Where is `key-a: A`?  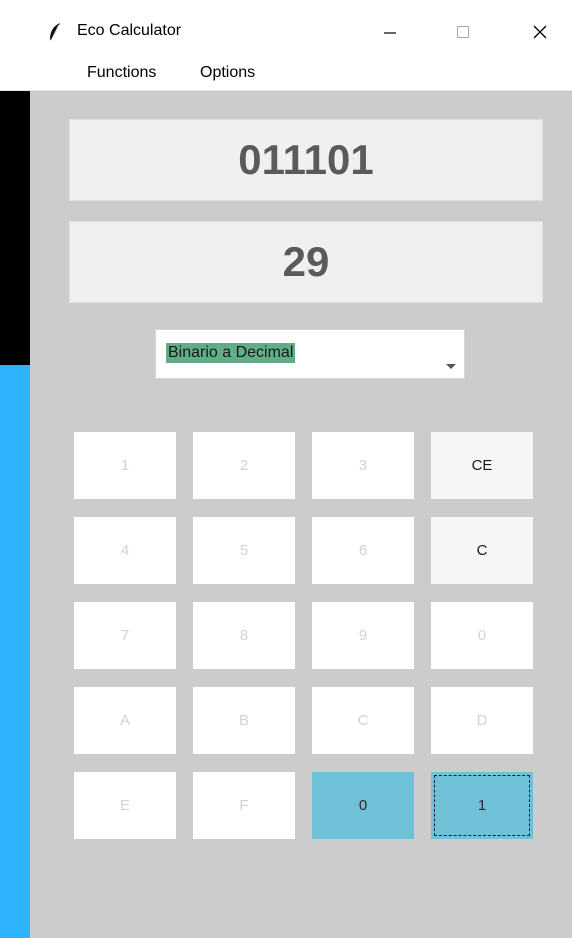
key-a: A is located at coordinates (125, 720).